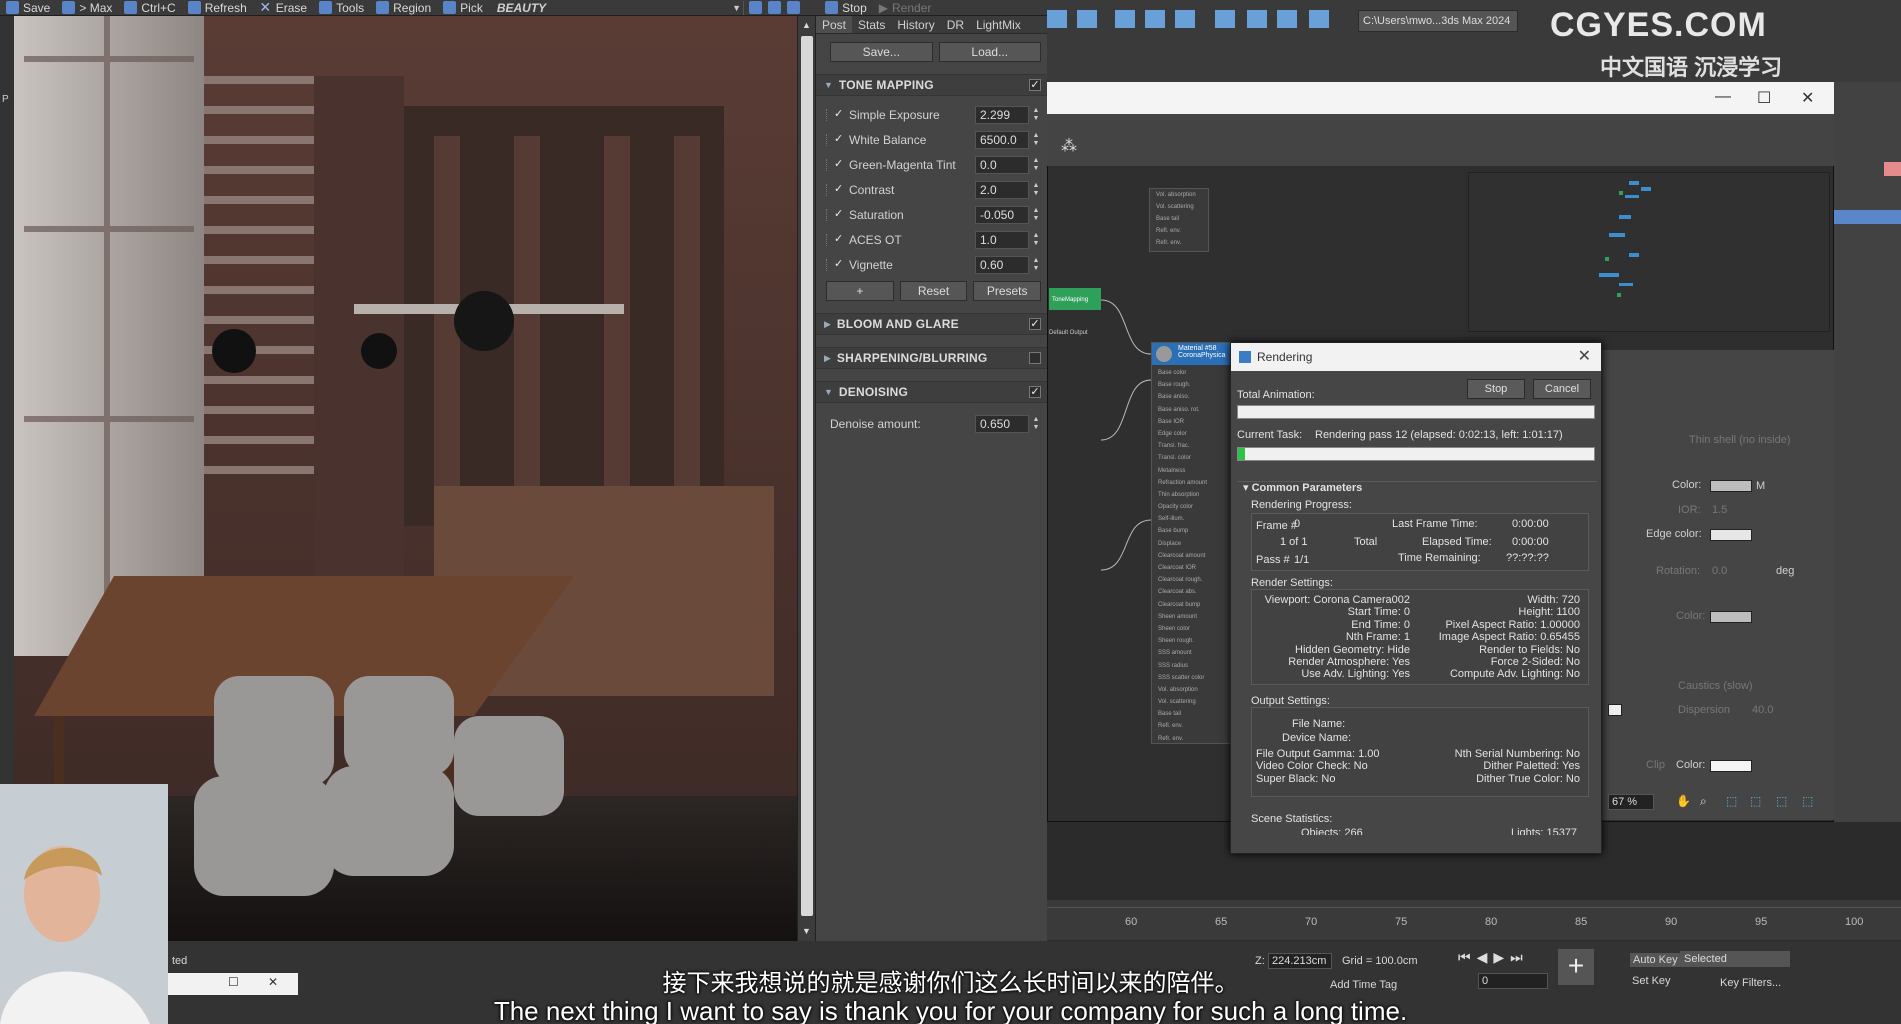  What do you see at coordinates (1762, 710) in the screenshot?
I see `dispersion-input: 40.0` at bounding box center [1762, 710].